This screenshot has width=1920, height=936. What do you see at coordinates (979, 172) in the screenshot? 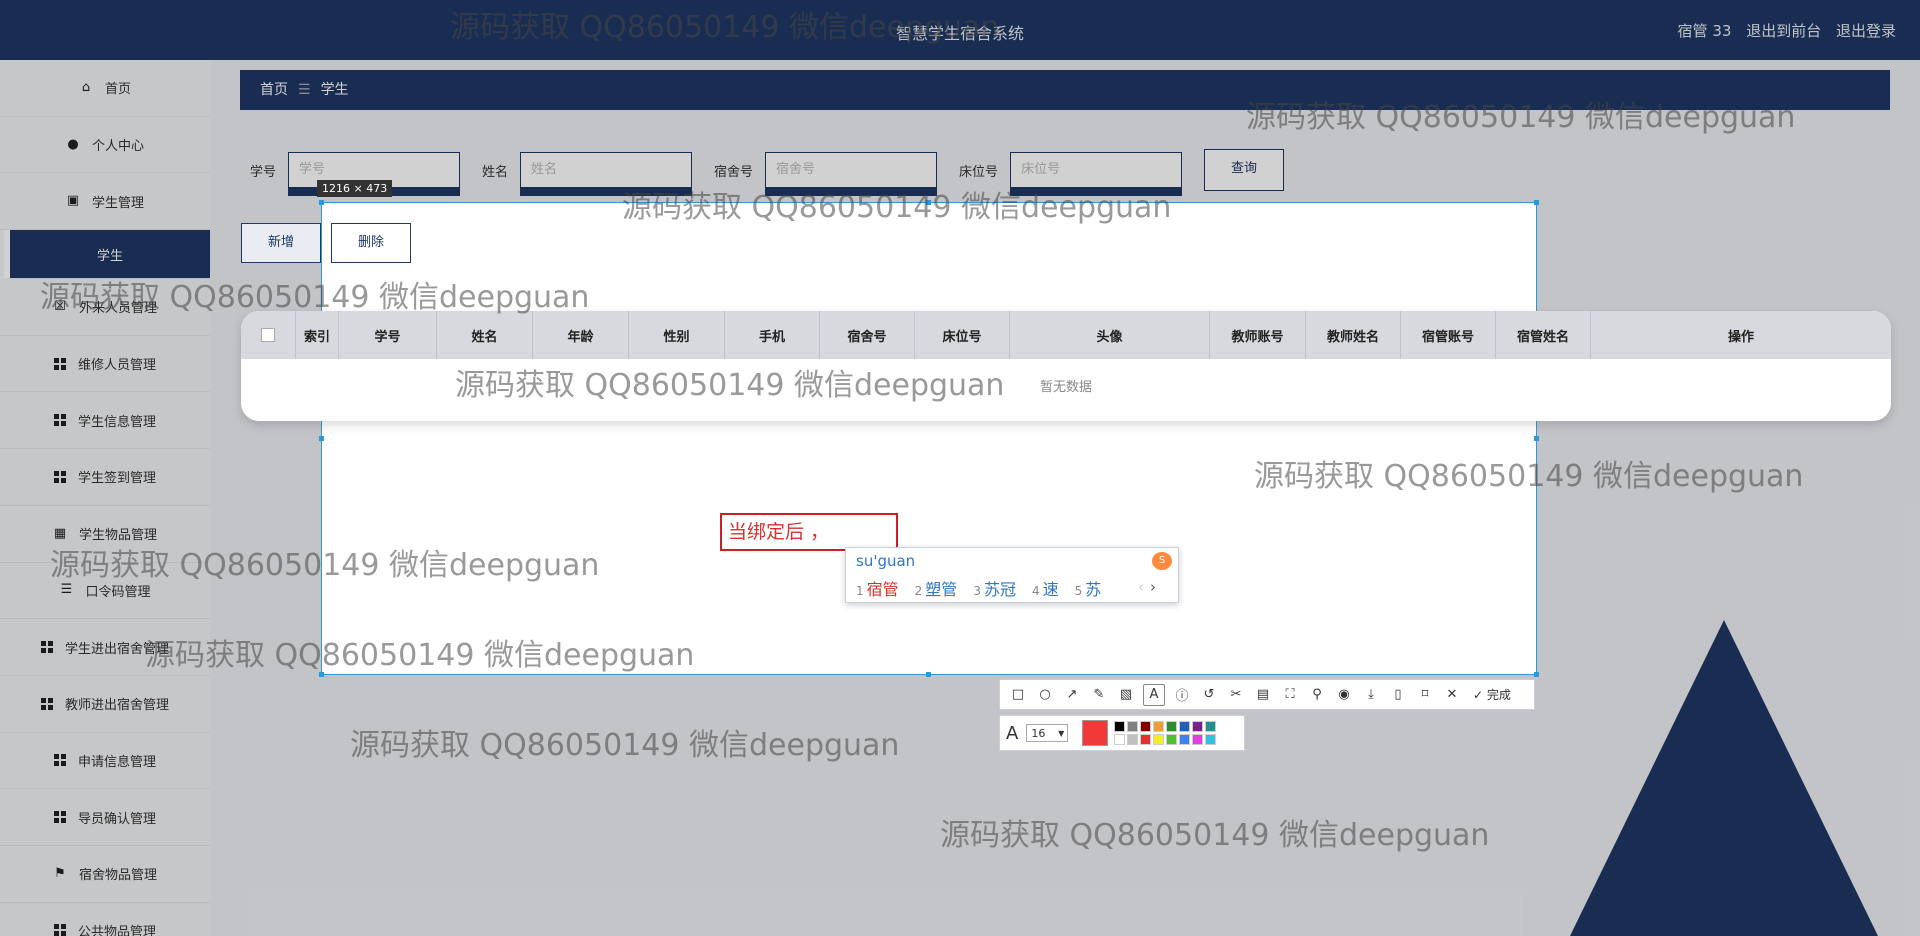
I see `filter-label: 床位号` at bounding box center [979, 172].